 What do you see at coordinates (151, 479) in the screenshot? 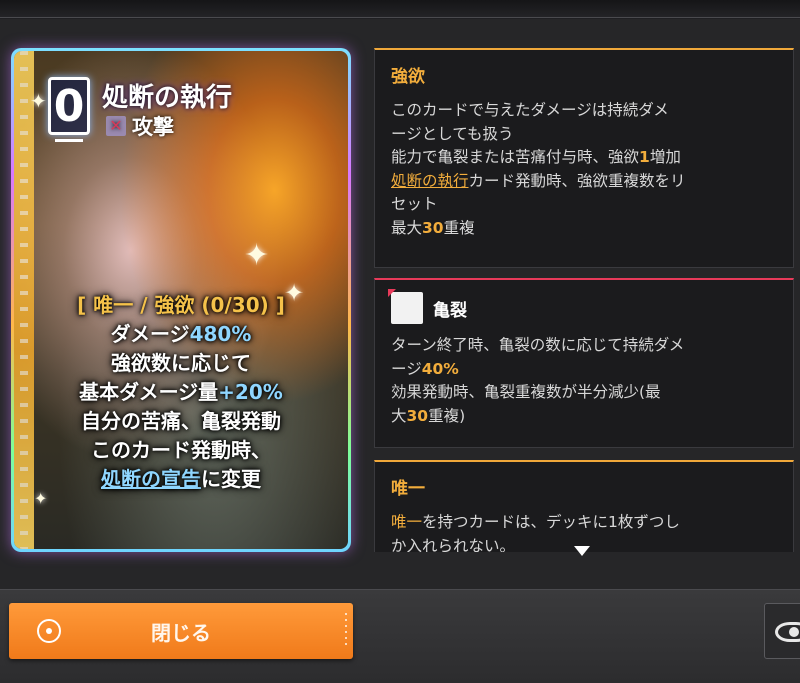
I see `linked-card-link: 処断の宣告` at bounding box center [151, 479].